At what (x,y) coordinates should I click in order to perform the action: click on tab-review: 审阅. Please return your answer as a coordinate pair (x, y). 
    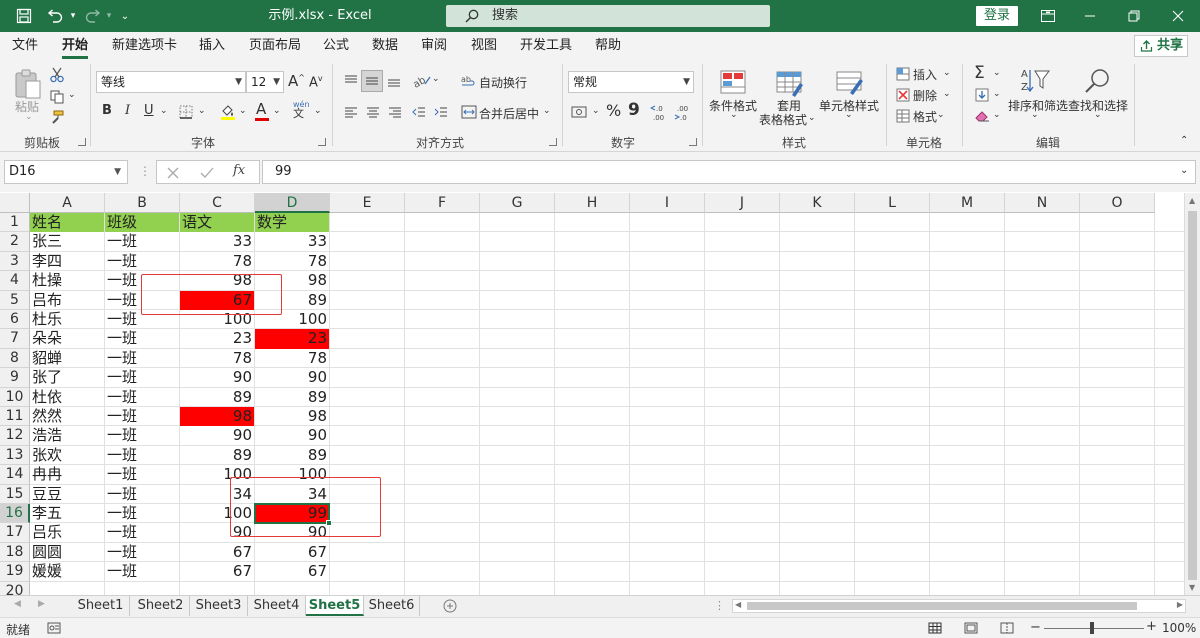
    Looking at the image, I should click on (434, 46).